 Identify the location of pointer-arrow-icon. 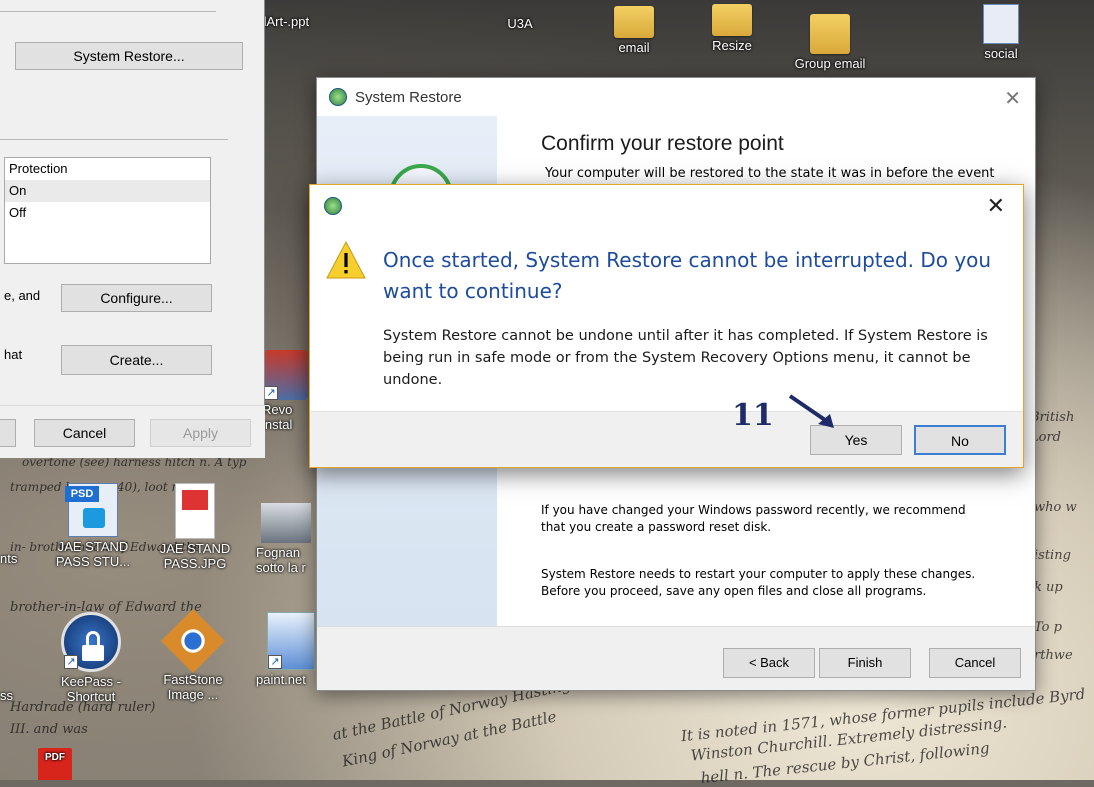
(811, 411).